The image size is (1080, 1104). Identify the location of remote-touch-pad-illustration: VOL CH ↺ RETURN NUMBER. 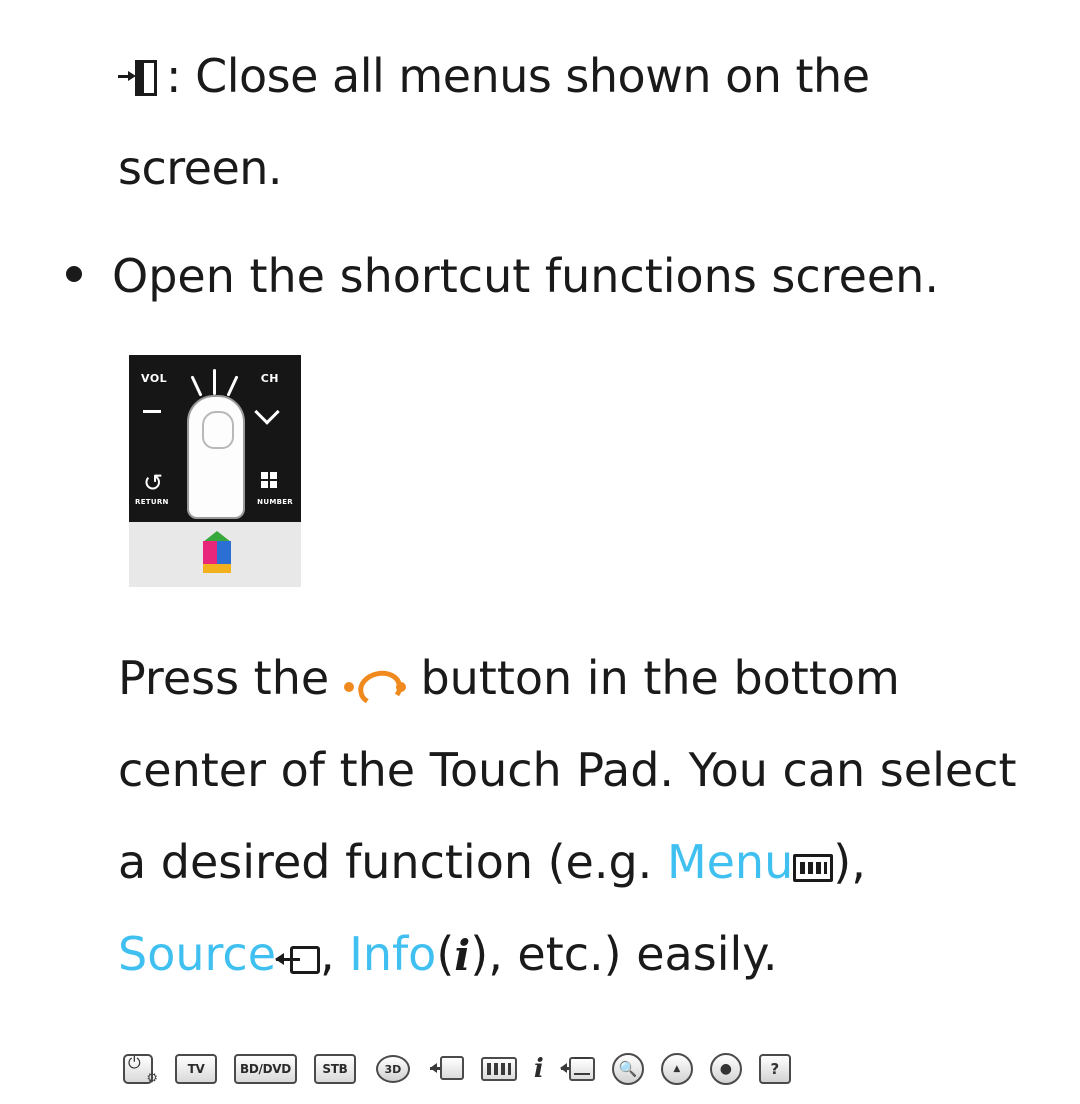
(215, 471).